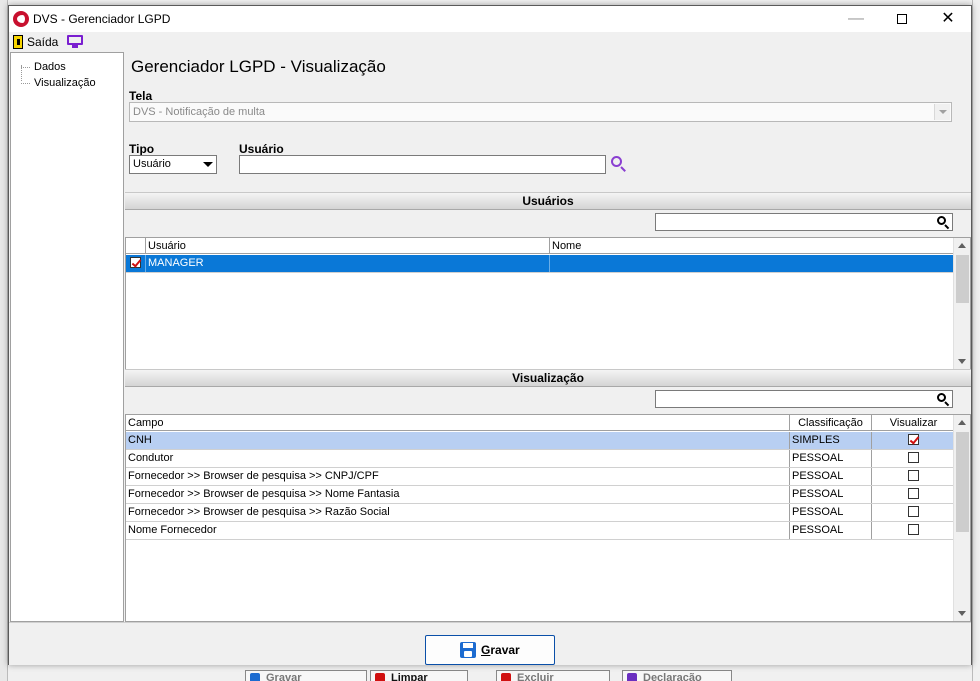 This screenshot has height=681, width=980. Describe the element at coordinates (173, 164) in the screenshot. I see `tipo-select: Usuário` at that location.